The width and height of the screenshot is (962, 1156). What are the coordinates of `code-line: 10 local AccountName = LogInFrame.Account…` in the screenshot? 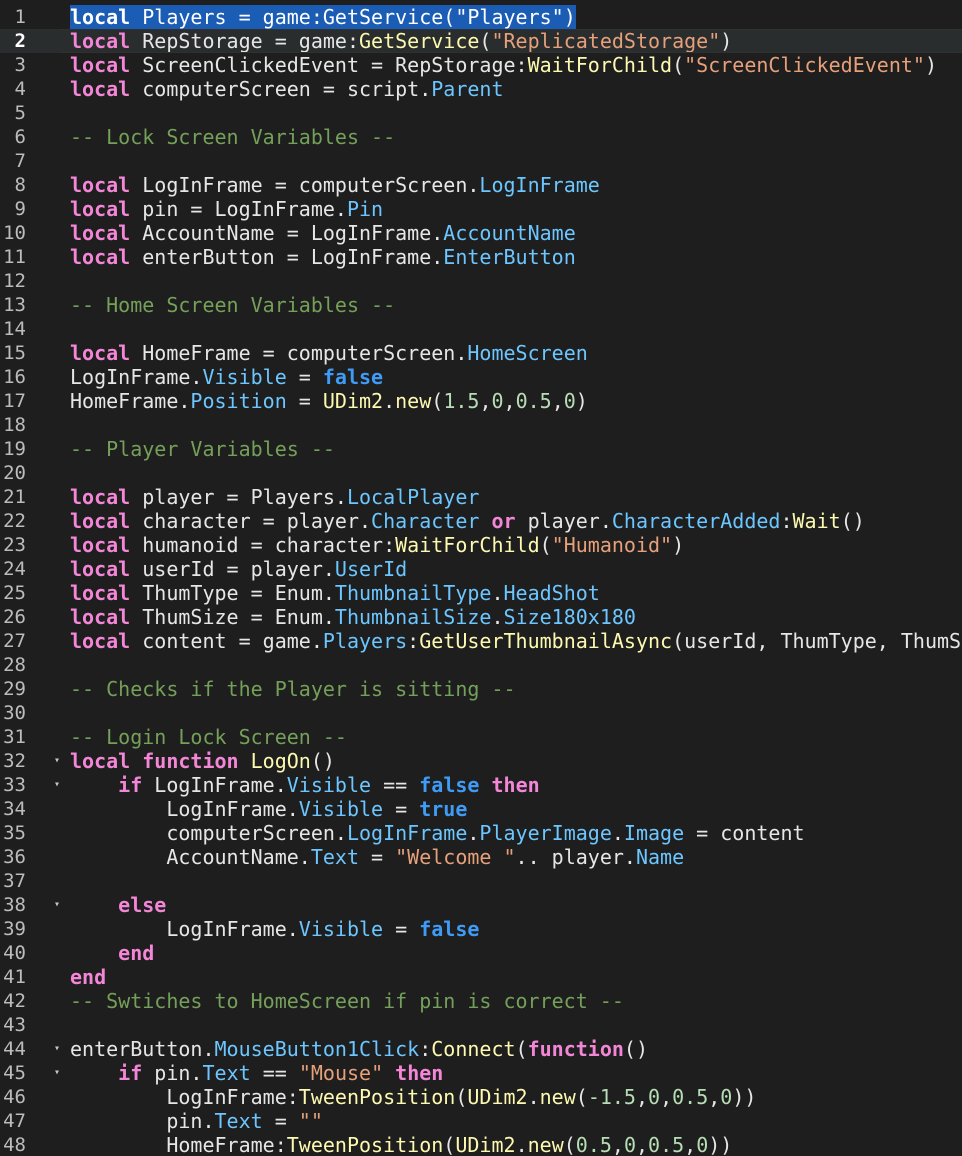 It's located at (481, 233).